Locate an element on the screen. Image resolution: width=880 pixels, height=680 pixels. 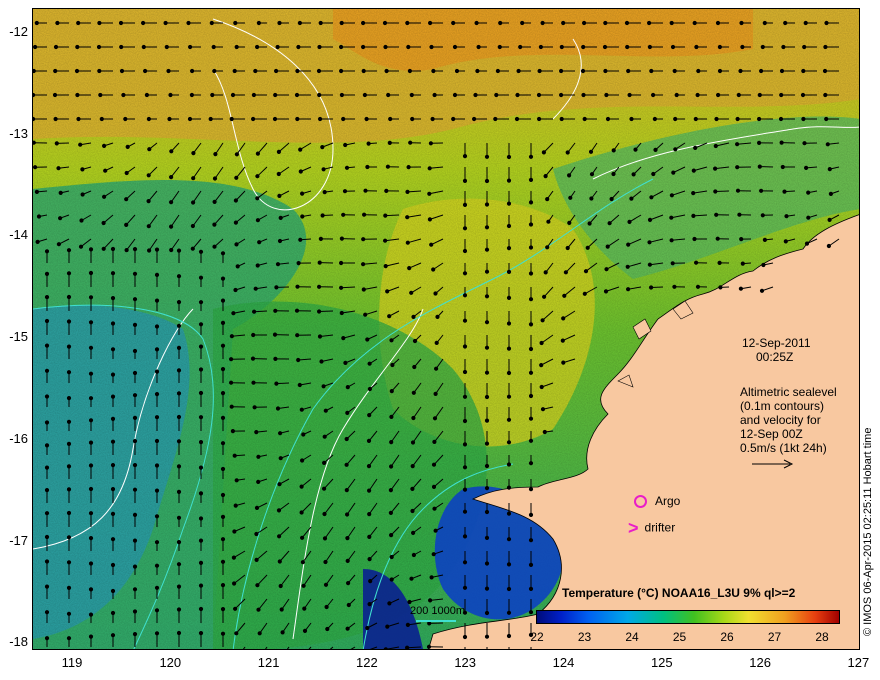
depth-legend-line is located at coordinates (436, 621).